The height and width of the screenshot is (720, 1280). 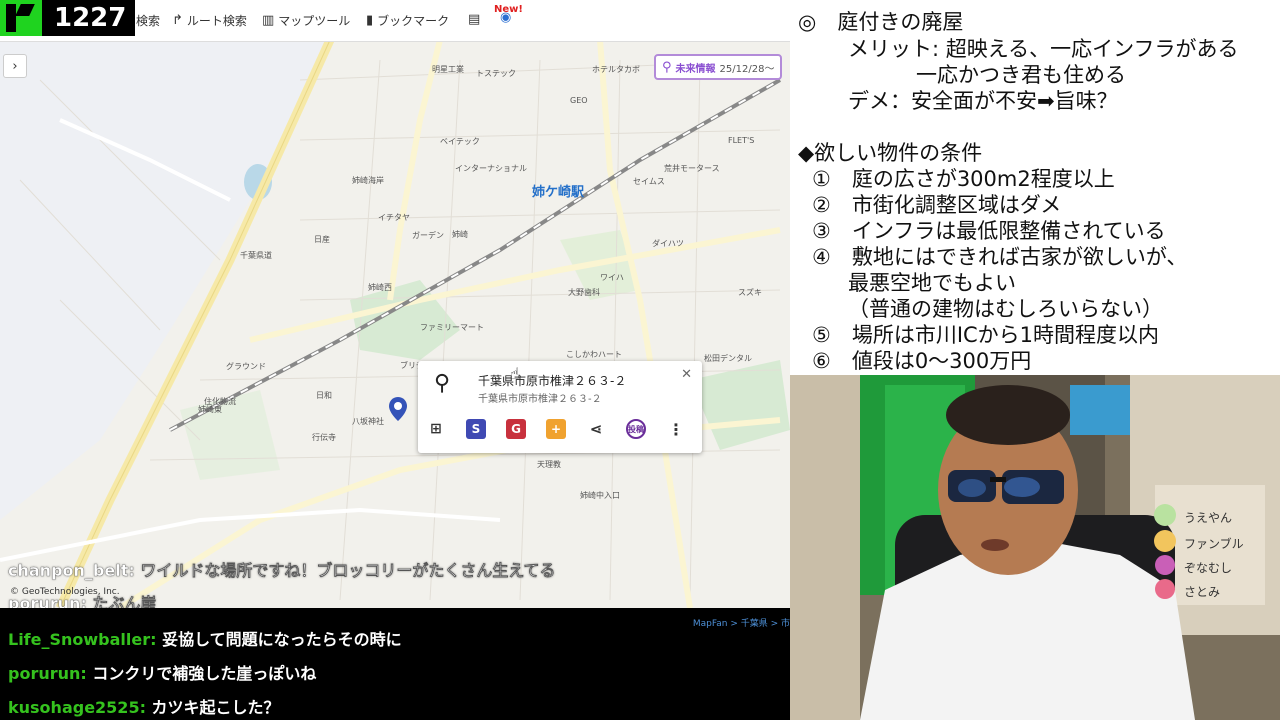 I want to click on address-main: 千葉県市原市椎津２６３-２, so click(x=552, y=381).